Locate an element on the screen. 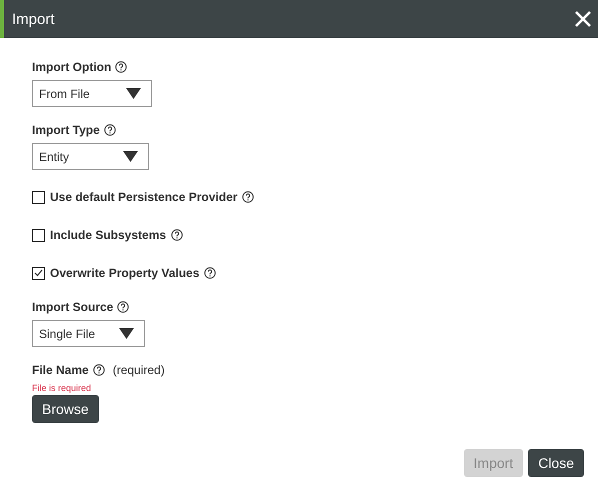  dropdown: Entity is located at coordinates (91, 156).